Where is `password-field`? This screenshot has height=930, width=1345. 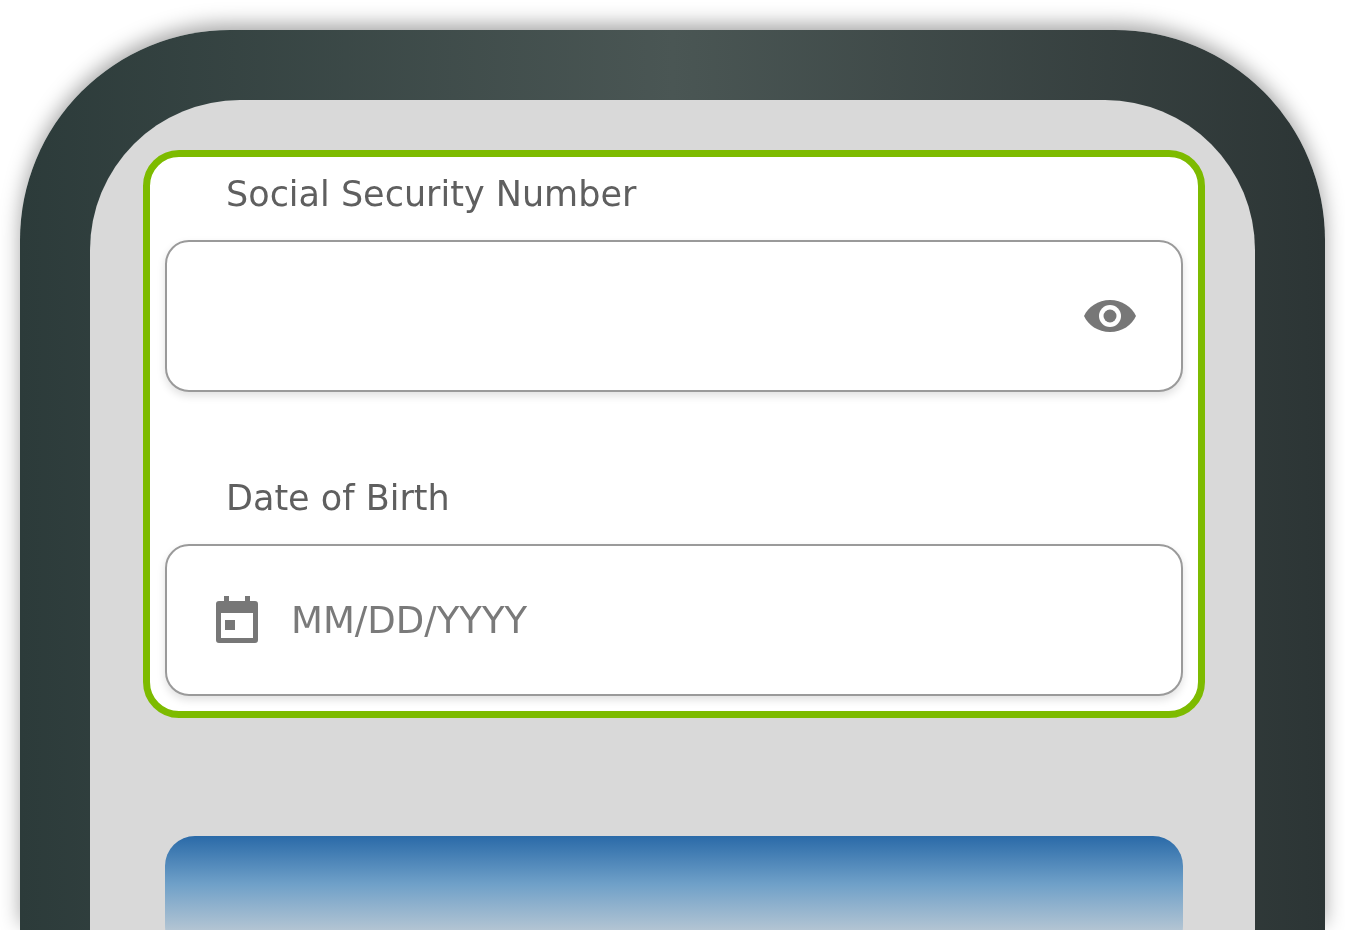 password-field is located at coordinates (674, 316).